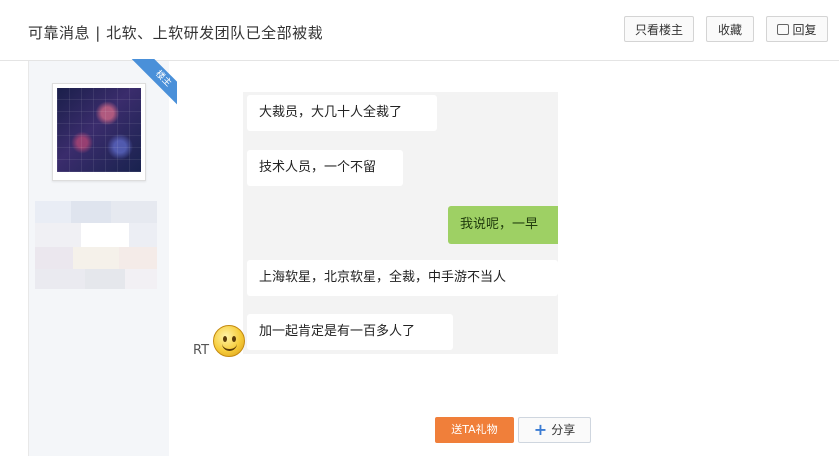 The image size is (839, 456). Describe the element at coordinates (419, 30) in the screenshot. I see `thread-header: 可靠消息 | 北软、上软研发团队已全部被裁 只看楼主 收藏 回复` at that location.